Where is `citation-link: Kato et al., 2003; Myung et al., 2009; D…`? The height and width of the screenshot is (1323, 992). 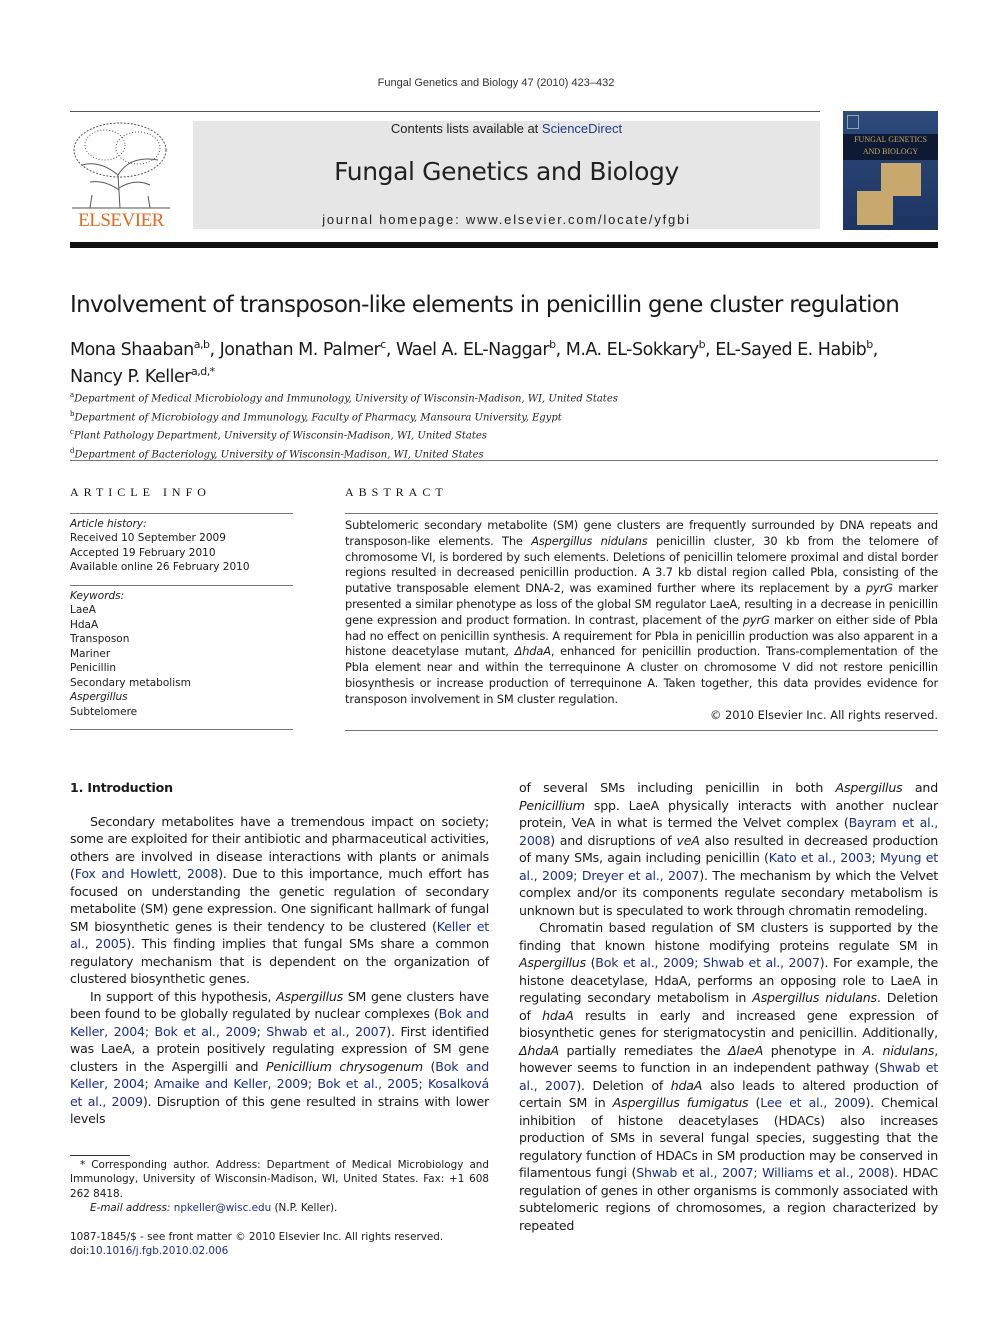 citation-link: Kato et al., 2003; Myung et al., 2009; D… is located at coordinates (728, 866).